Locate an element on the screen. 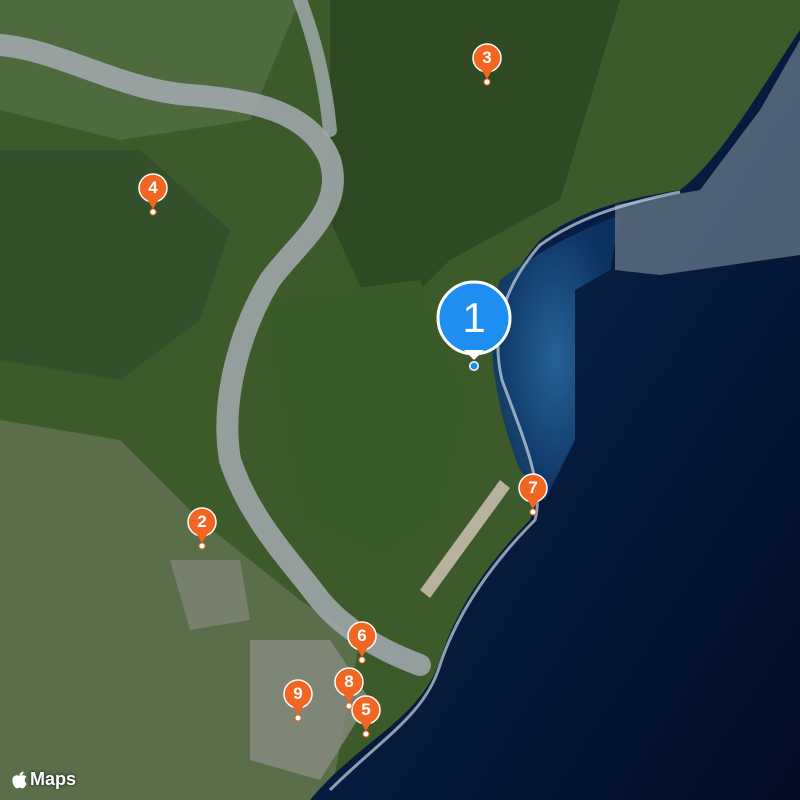 The height and width of the screenshot is (800, 800). marker-label: 7 is located at coordinates (533, 487).